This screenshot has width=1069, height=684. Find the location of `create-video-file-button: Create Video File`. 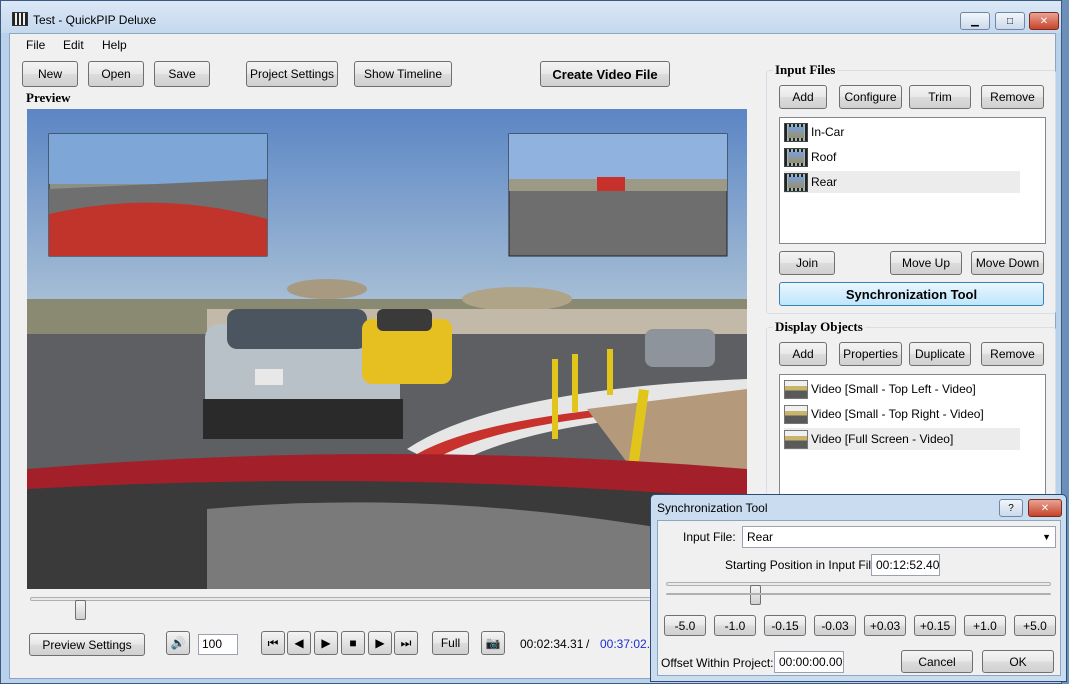

create-video-file-button: Create Video File is located at coordinates (605, 74).